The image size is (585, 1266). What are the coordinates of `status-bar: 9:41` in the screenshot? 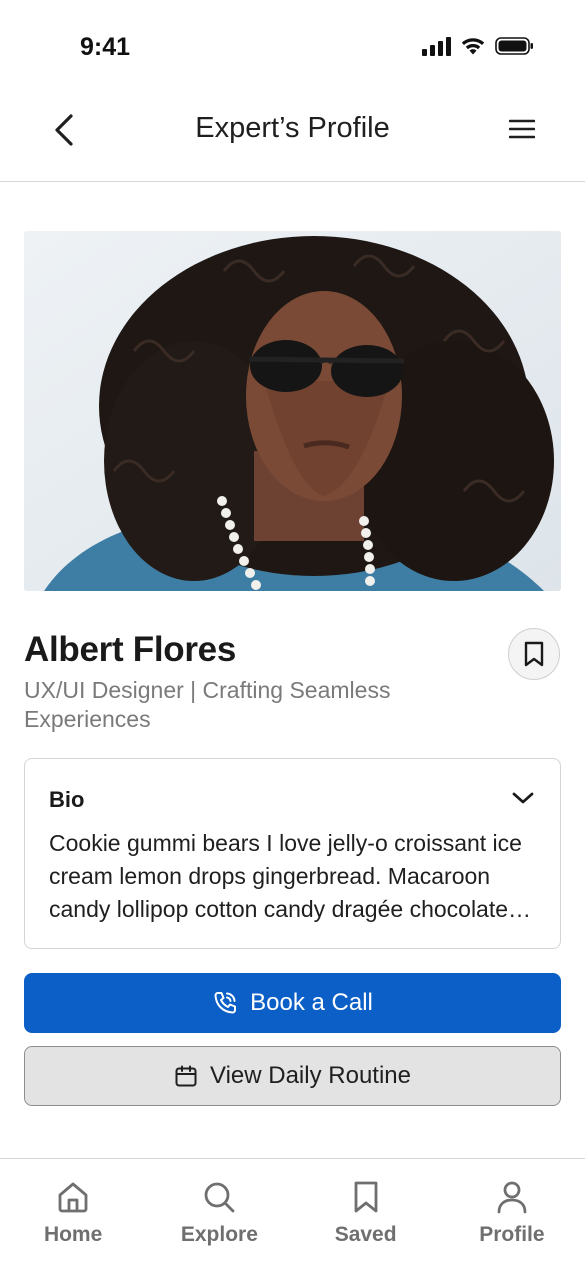 It's located at (292, 45).